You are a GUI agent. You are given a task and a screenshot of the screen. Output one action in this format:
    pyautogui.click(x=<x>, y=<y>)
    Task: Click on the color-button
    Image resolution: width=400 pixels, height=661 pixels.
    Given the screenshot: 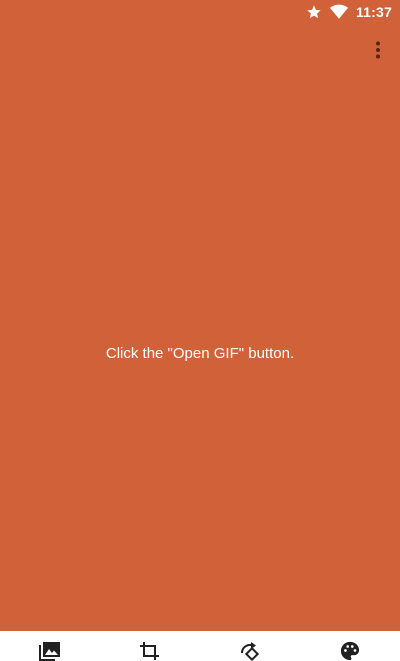 What is the action you would take?
    pyautogui.click(x=350, y=651)
    